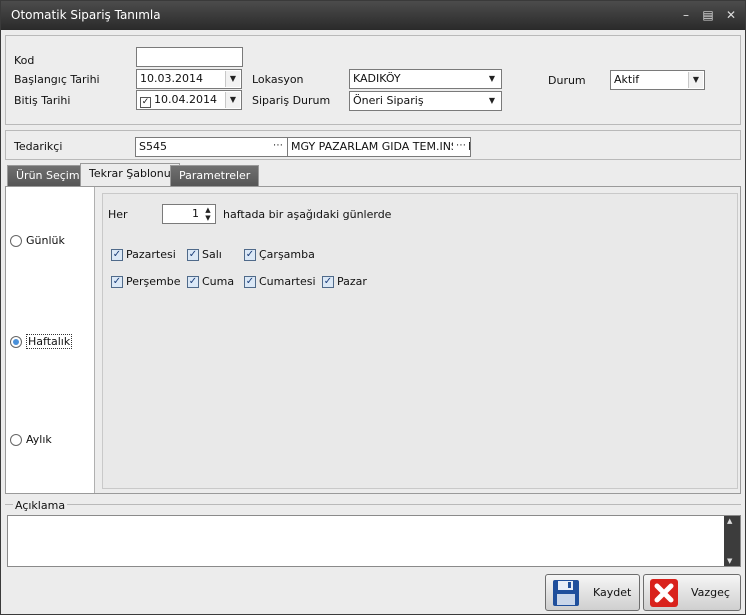 This screenshot has width=746, height=615. Describe the element at coordinates (212, 254) in the screenshot. I see `day-label: Salı` at that location.